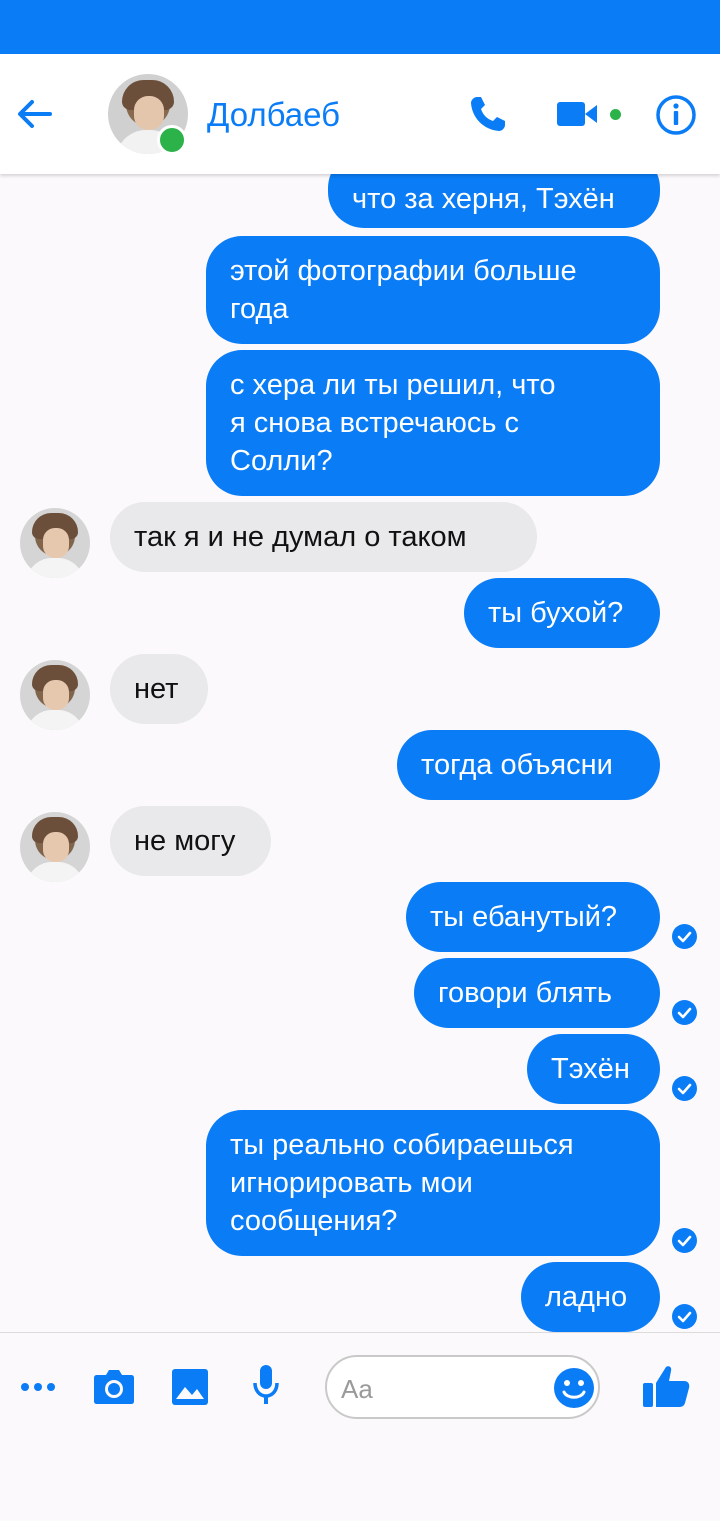 Image resolution: width=720 pixels, height=1521 pixels. What do you see at coordinates (34, 114) in the screenshot?
I see `back-arrow-icon` at bounding box center [34, 114].